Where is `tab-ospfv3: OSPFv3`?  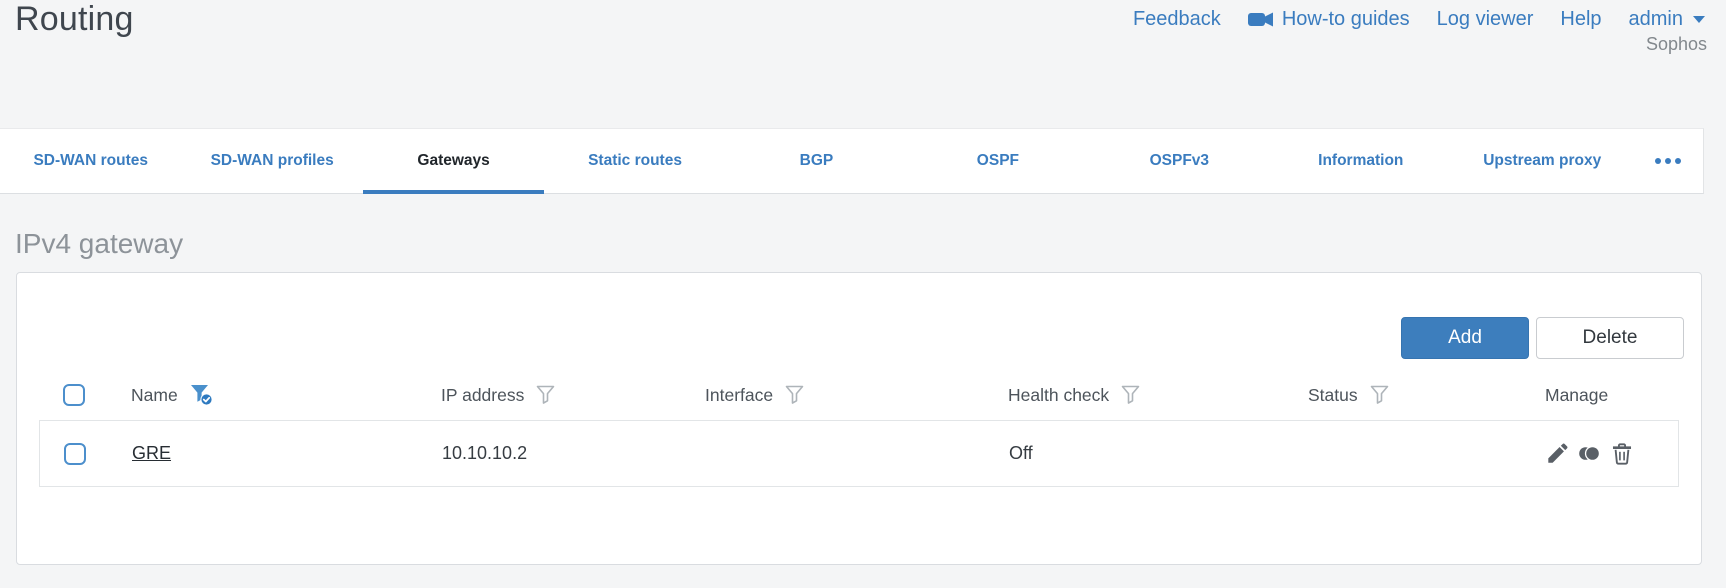 tab-ospfv3: OSPFv3 is located at coordinates (1179, 161).